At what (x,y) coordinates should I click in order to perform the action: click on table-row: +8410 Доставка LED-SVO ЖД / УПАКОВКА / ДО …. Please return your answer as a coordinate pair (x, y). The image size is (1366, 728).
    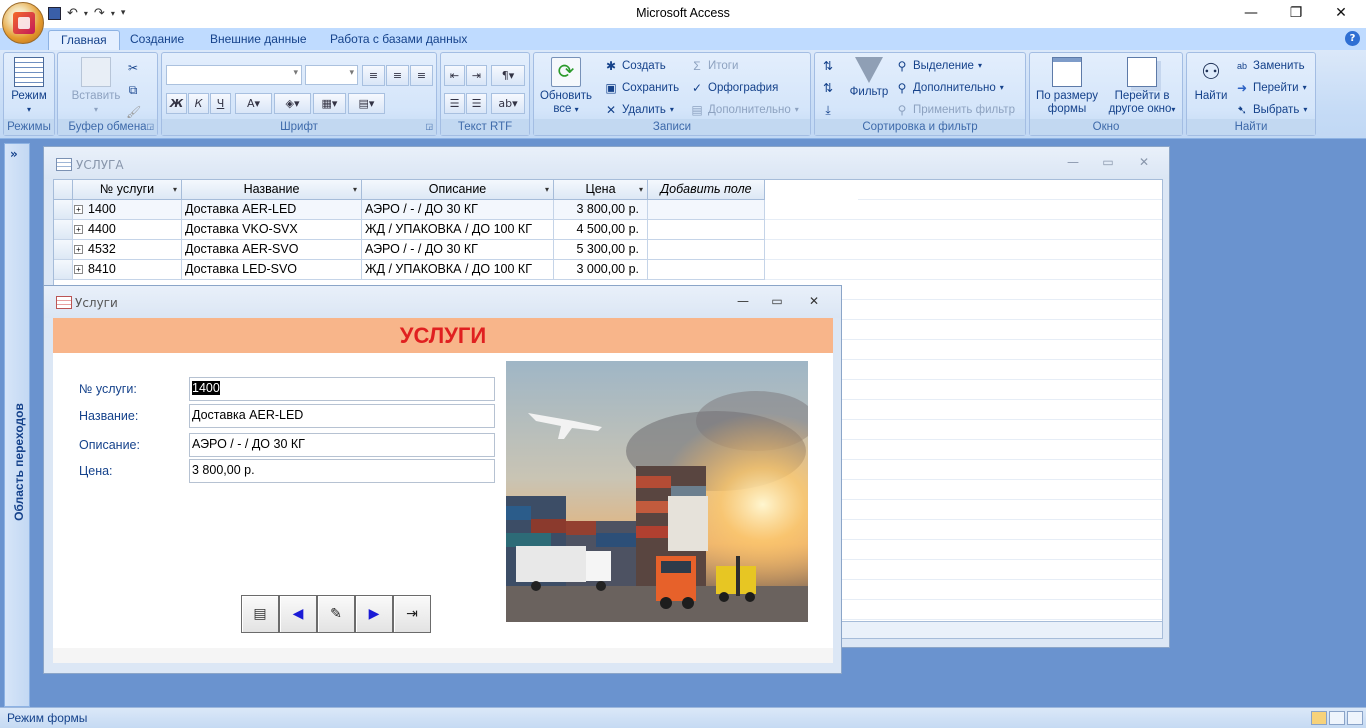
    Looking at the image, I should click on (409, 270).